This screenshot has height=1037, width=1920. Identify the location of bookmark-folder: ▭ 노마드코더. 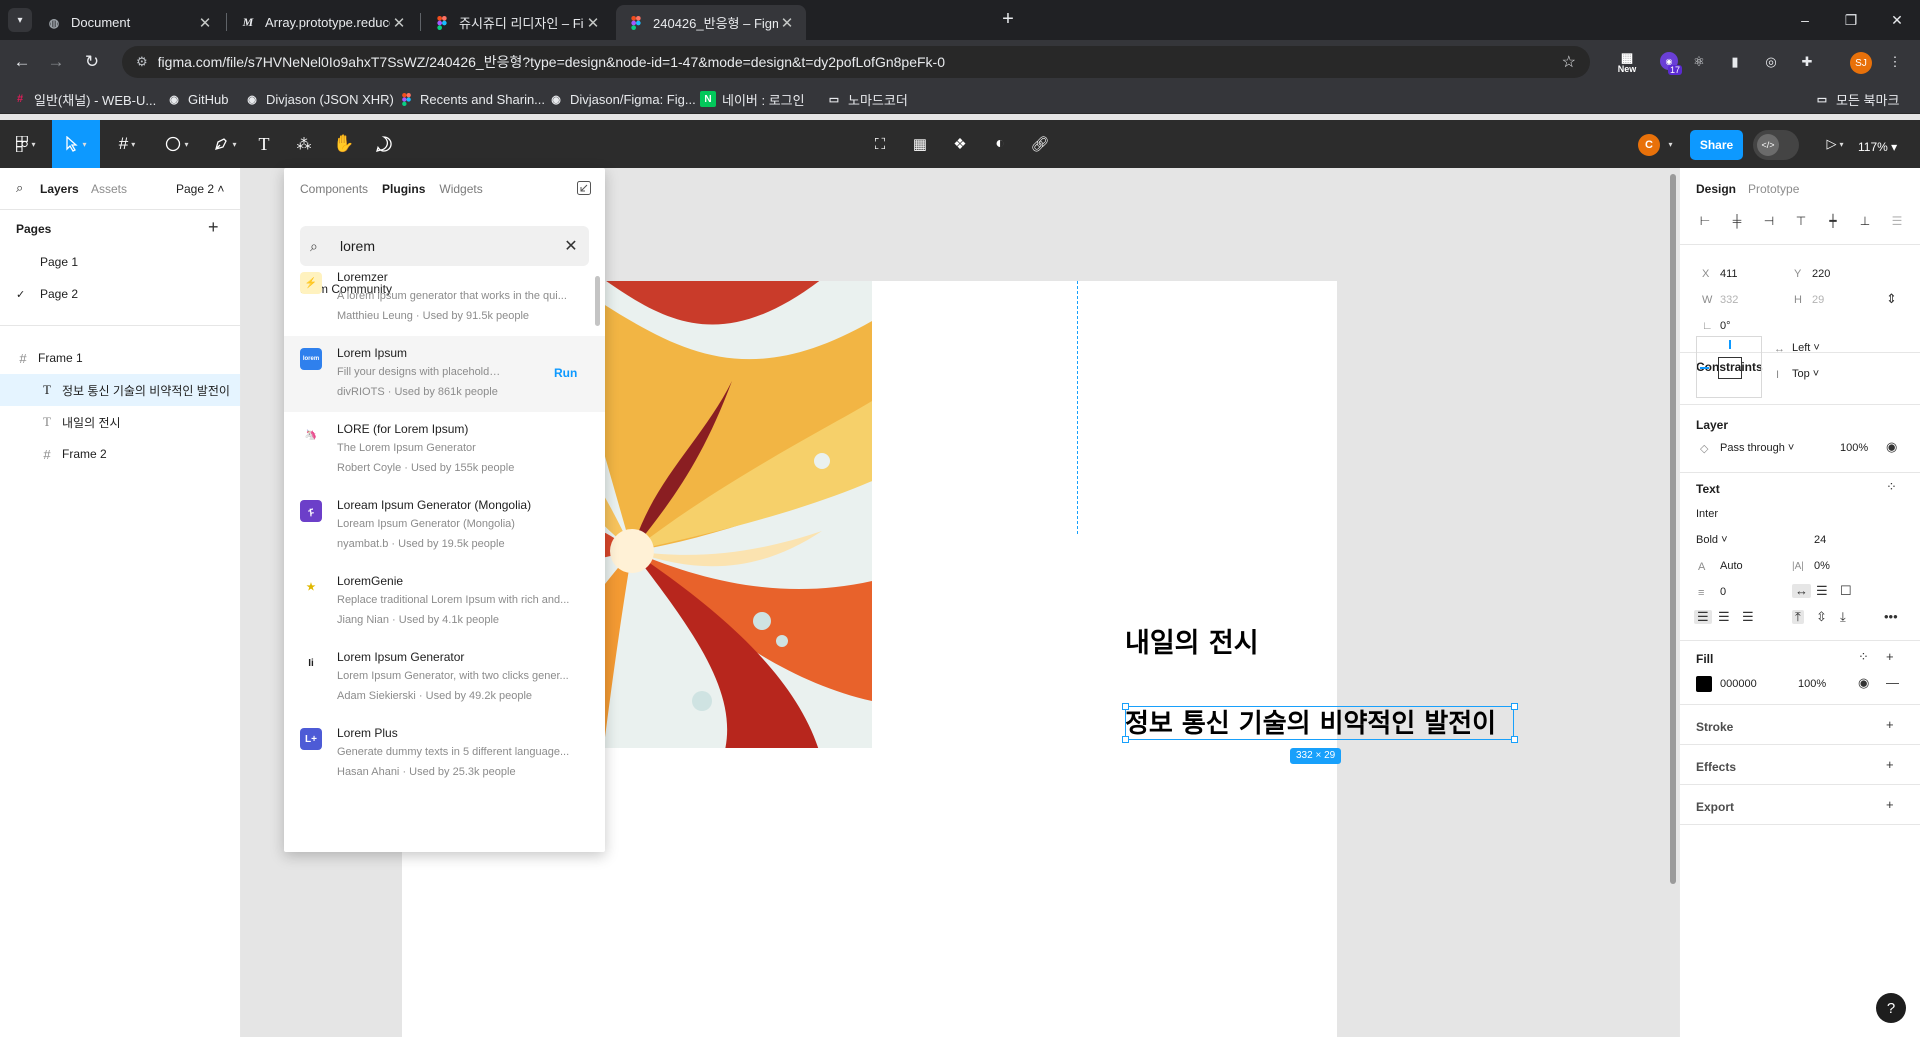
(867, 99).